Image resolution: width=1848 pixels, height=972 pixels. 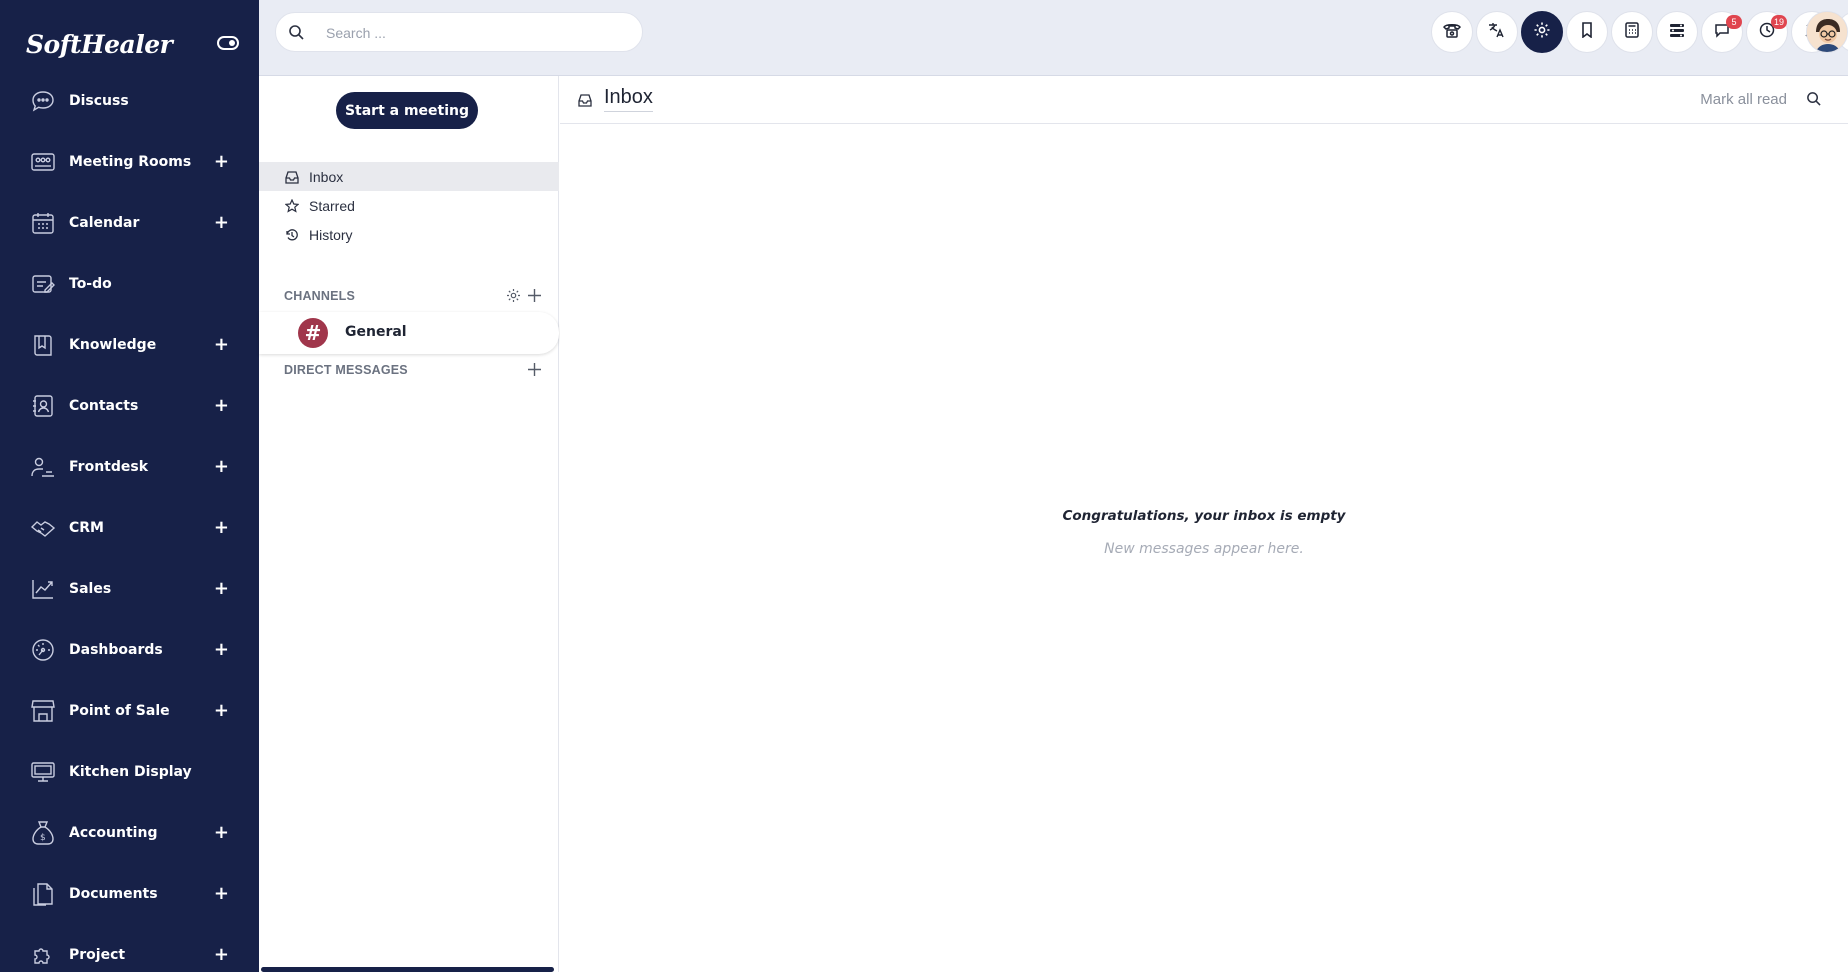 I want to click on dashboards-icon, so click(x=43, y=650).